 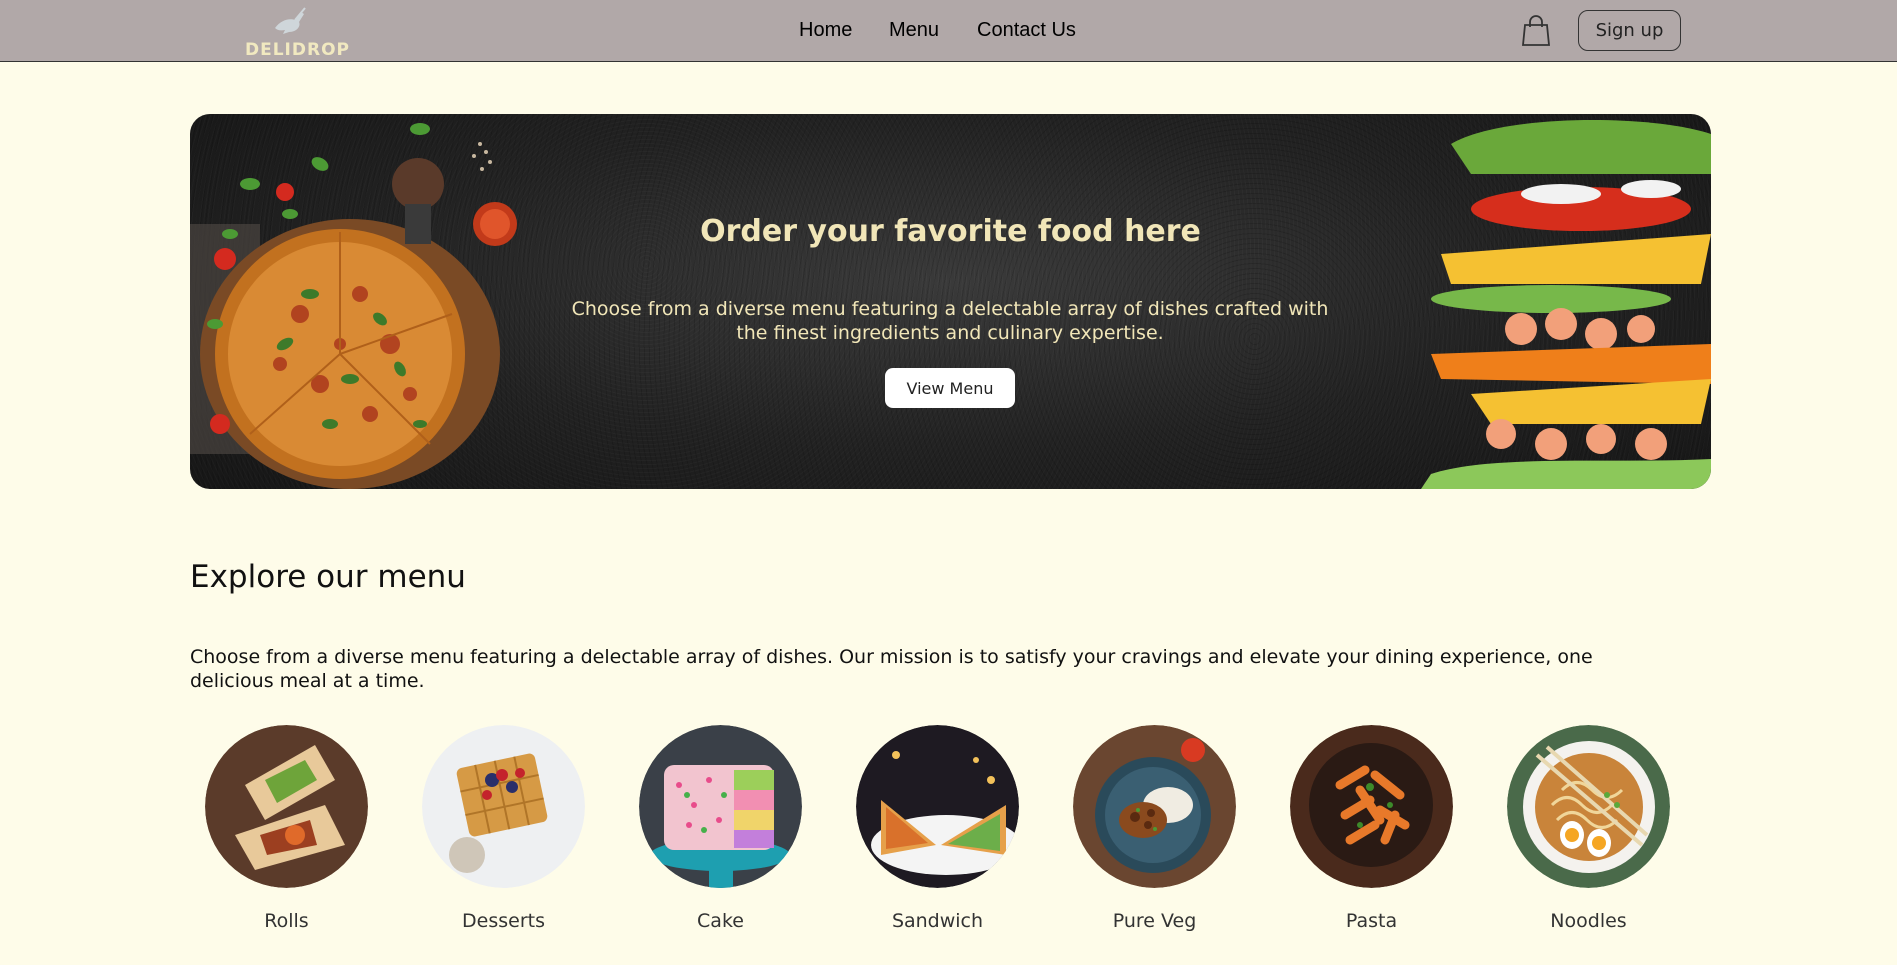 I want to click on shopping-bag-icon, so click(x=1536, y=31).